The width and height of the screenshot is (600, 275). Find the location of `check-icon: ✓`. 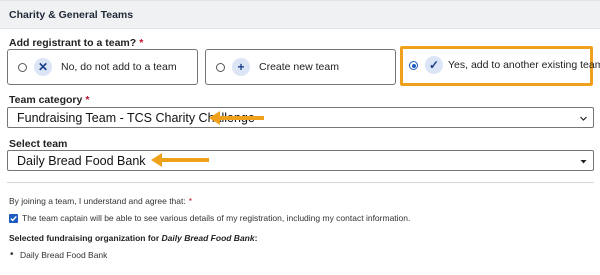

check-icon: ✓ is located at coordinates (434, 65).